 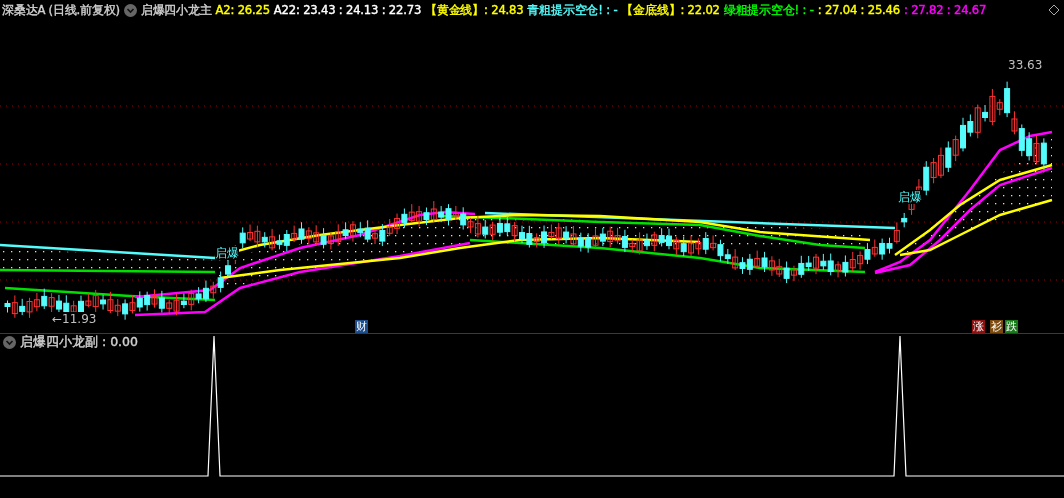 I want to click on high-price-label: 33.63, so click(x=1025, y=65).